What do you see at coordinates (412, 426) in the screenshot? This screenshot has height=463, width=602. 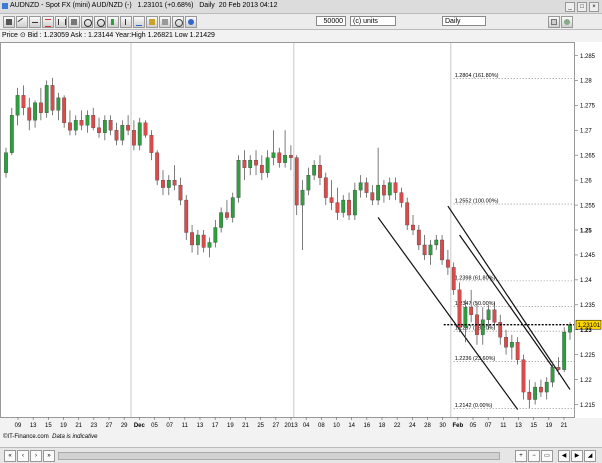 I see `x-tick-label: 24` at bounding box center [412, 426].